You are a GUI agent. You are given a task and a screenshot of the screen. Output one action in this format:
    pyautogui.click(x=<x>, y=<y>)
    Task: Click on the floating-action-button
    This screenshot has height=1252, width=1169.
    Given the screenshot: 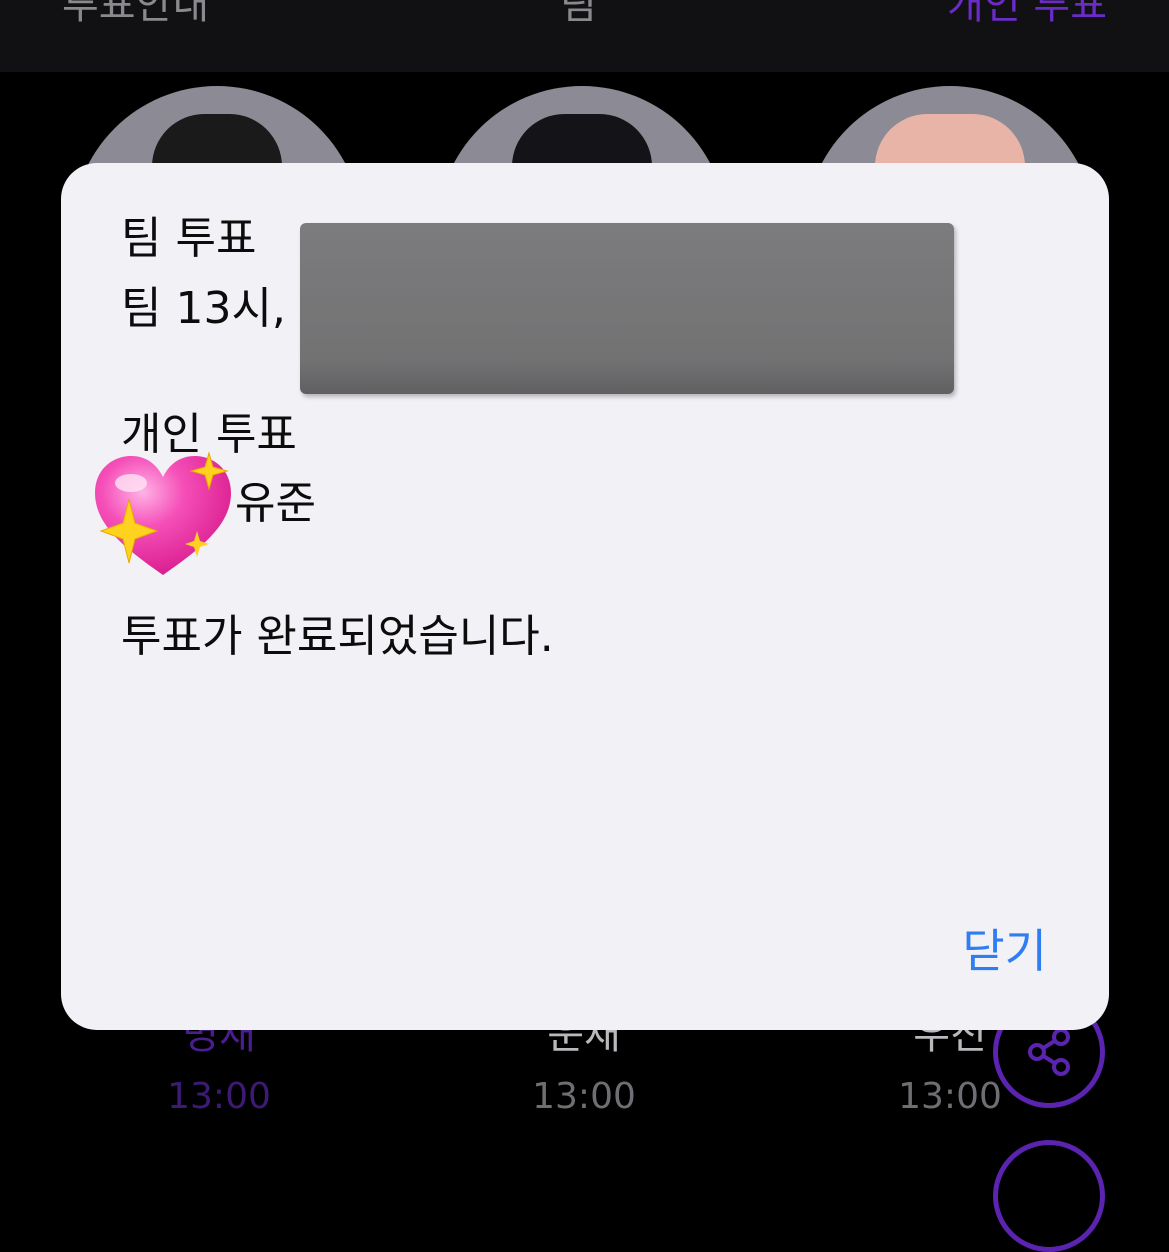 What is the action you would take?
    pyautogui.click(x=1049, y=1196)
    